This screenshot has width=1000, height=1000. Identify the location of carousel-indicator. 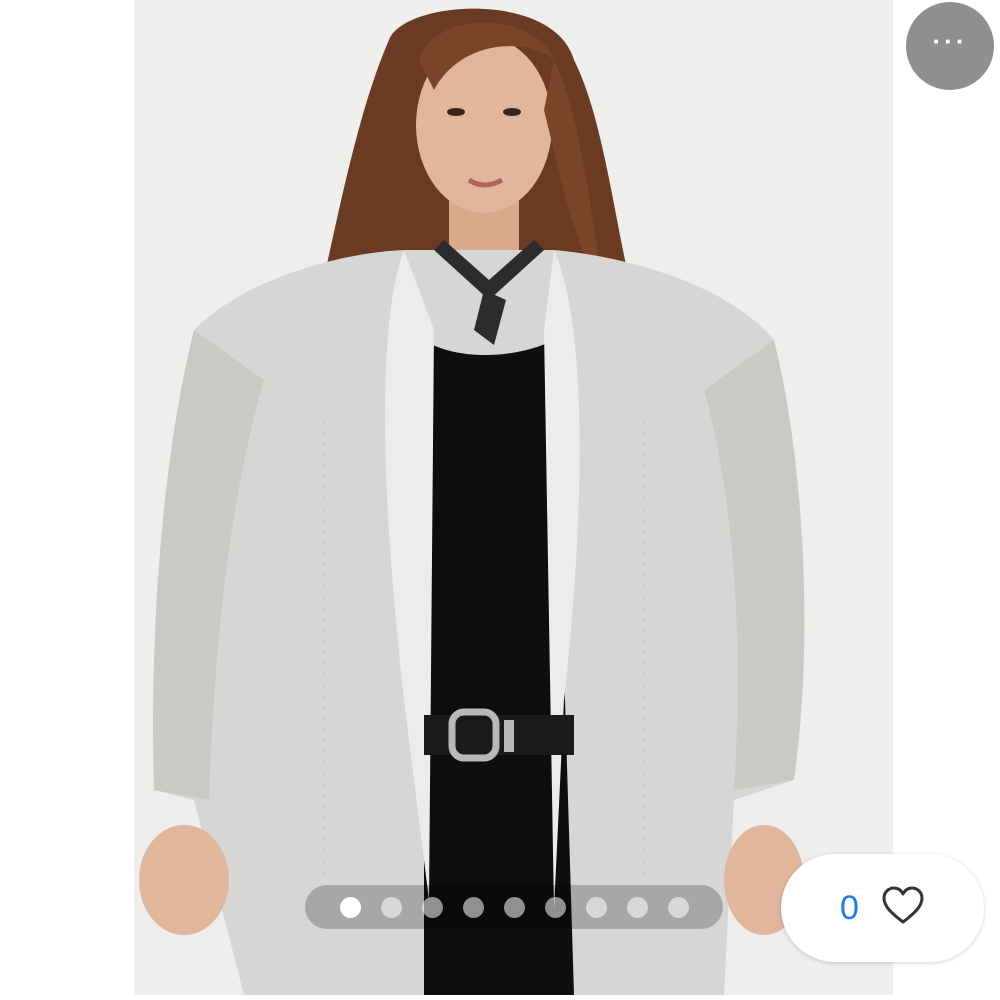
(514, 907).